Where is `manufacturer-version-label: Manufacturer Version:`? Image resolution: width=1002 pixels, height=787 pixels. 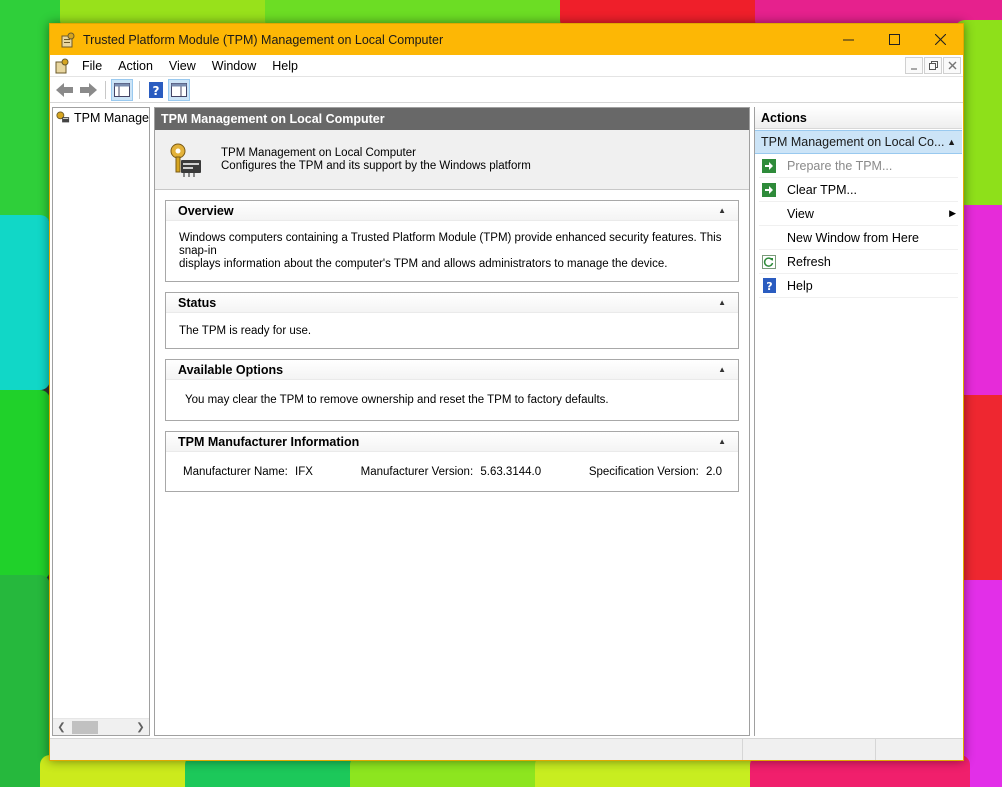
manufacturer-version-label: Manufacturer Version: is located at coordinates (417, 472).